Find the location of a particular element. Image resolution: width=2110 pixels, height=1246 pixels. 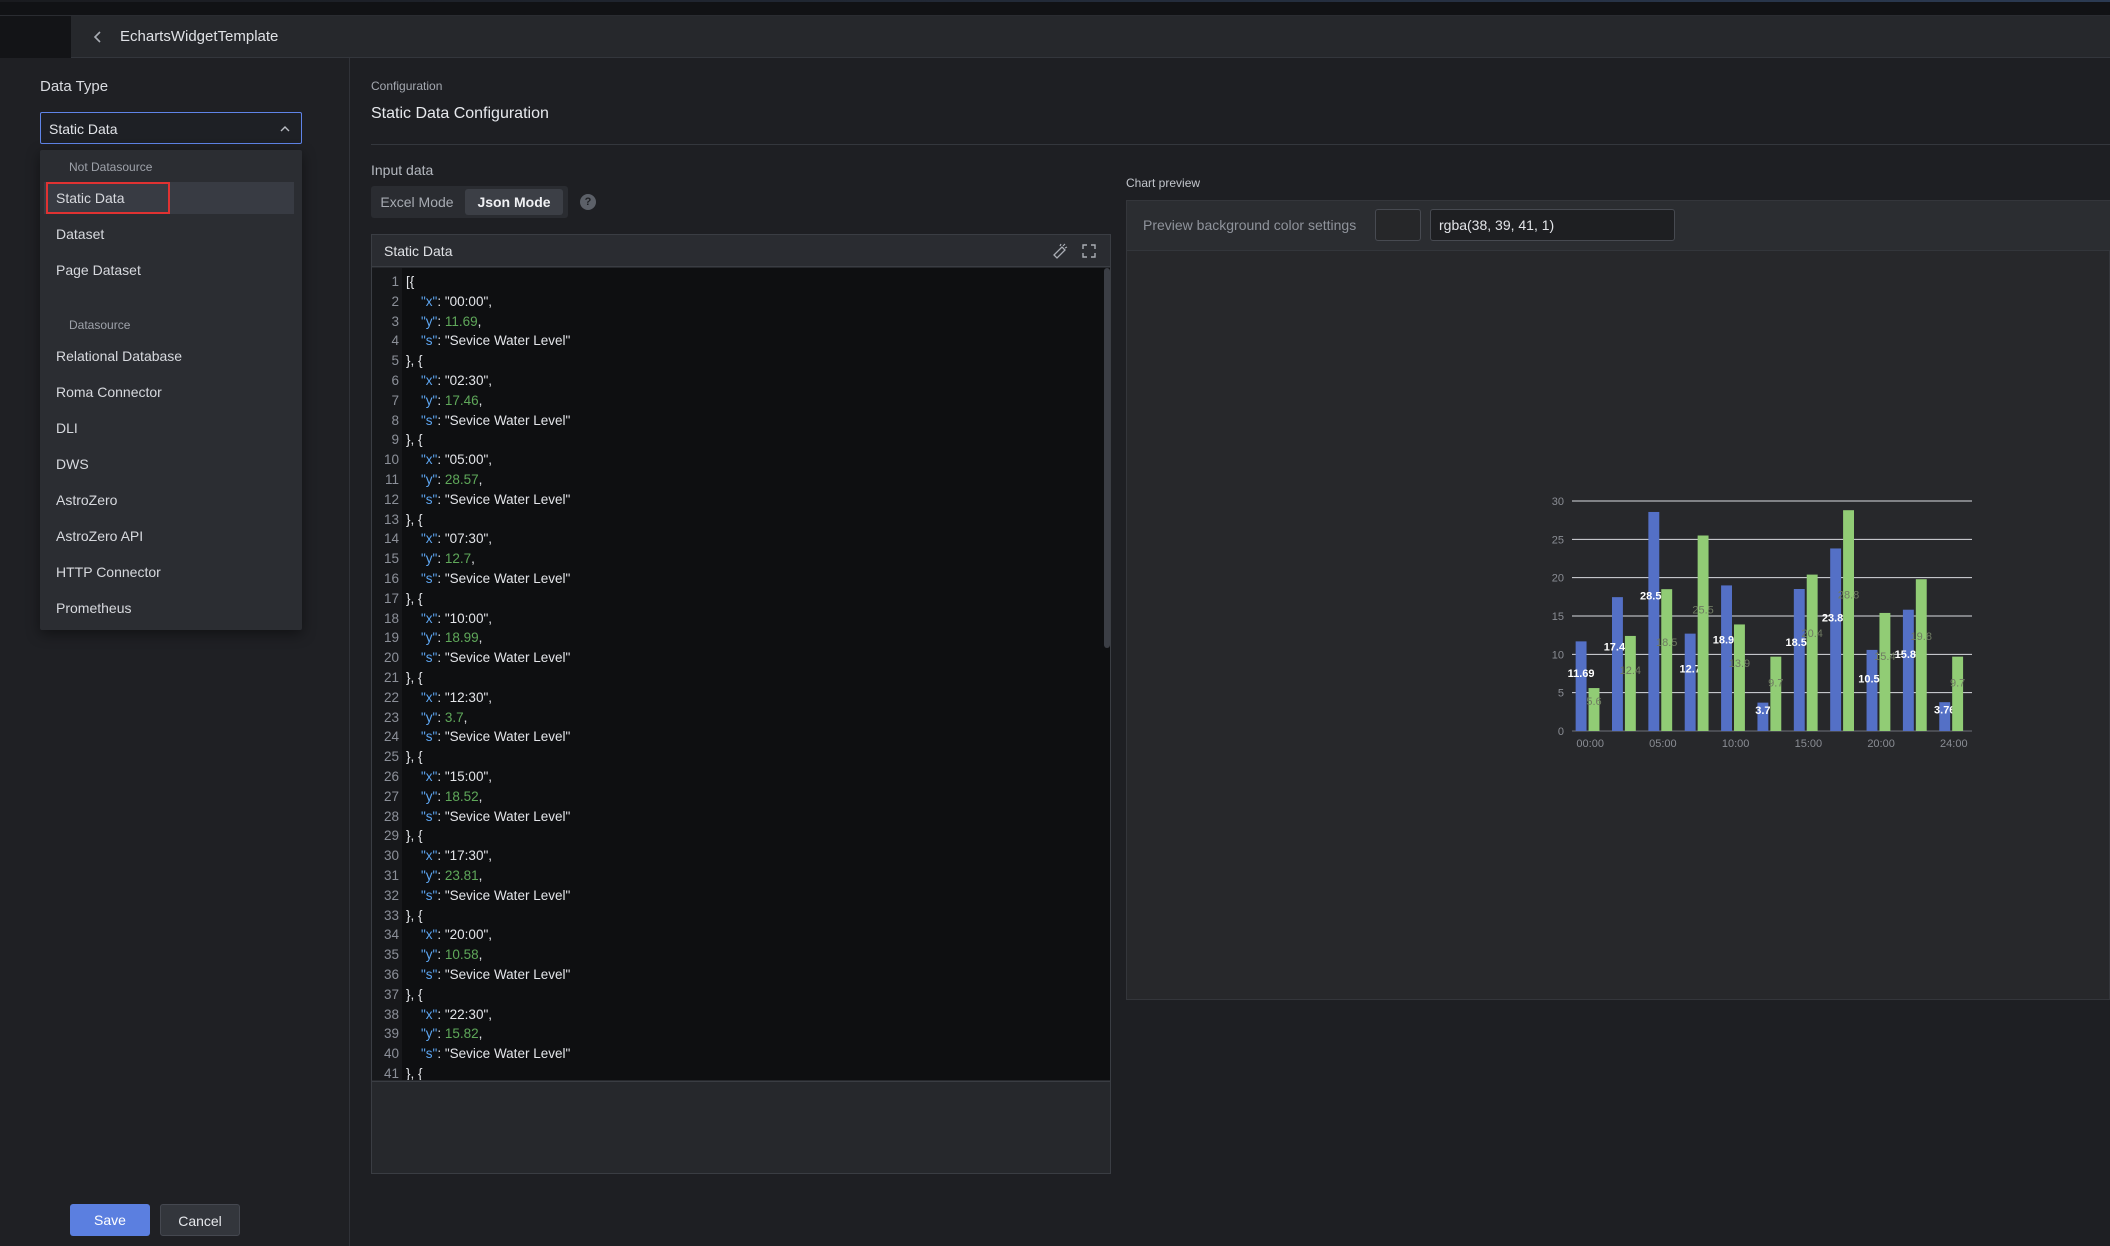

code-line: 19 "y": 18.99, is located at coordinates (722, 638).